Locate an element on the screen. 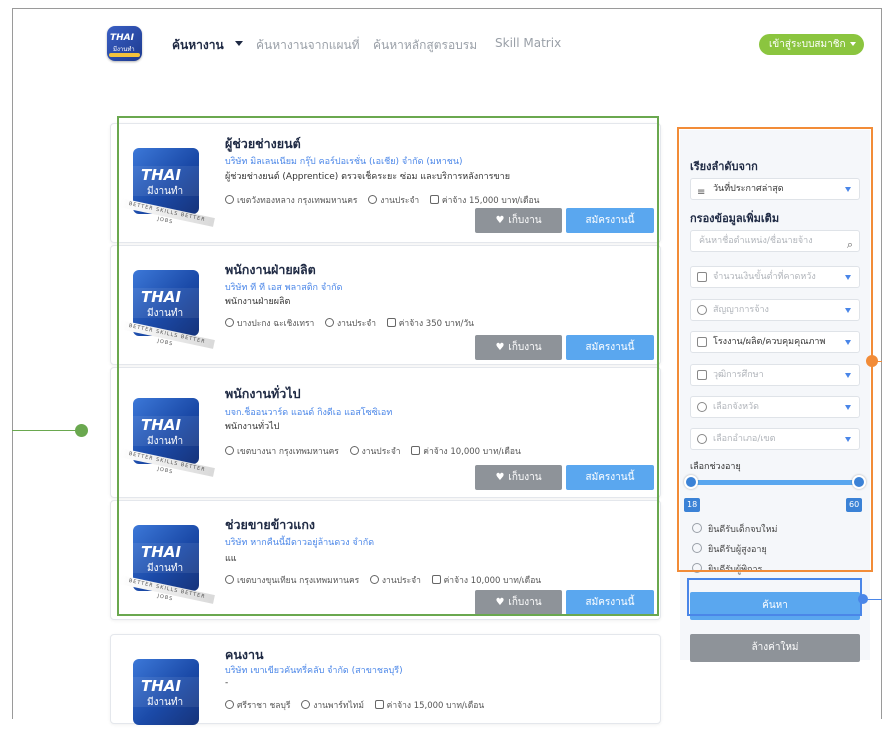 This screenshot has height=743, width=894. logo-ribbon is located at coordinates (124, 55).